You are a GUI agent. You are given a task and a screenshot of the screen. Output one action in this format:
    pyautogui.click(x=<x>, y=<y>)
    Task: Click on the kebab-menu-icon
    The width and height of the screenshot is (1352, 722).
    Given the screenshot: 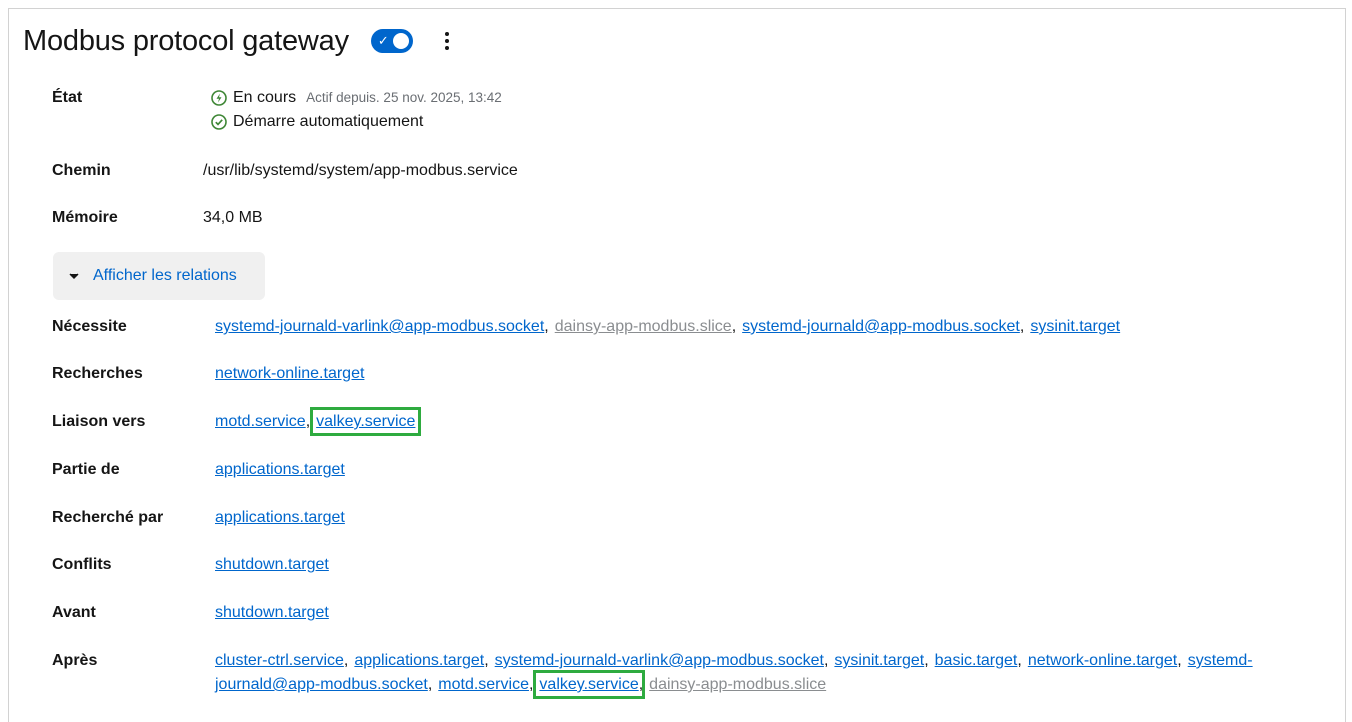 What is the action you would take?
    pyautogui.click(x=447, y=41)
    